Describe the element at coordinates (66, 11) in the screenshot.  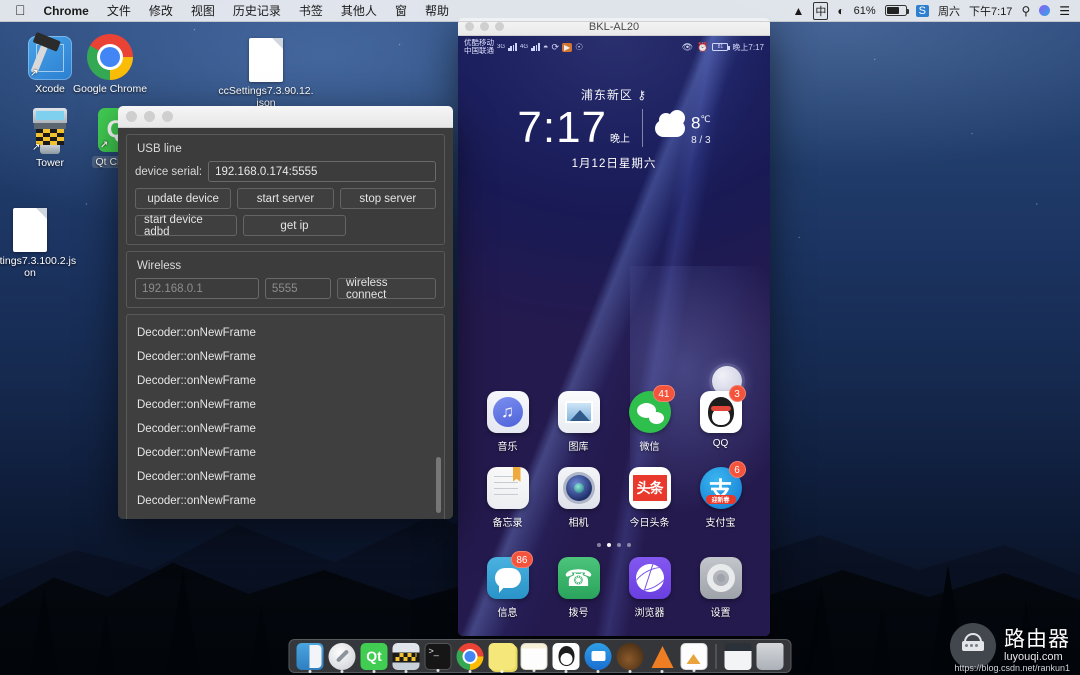
I see `menu-item-app: Chrome` at that location.